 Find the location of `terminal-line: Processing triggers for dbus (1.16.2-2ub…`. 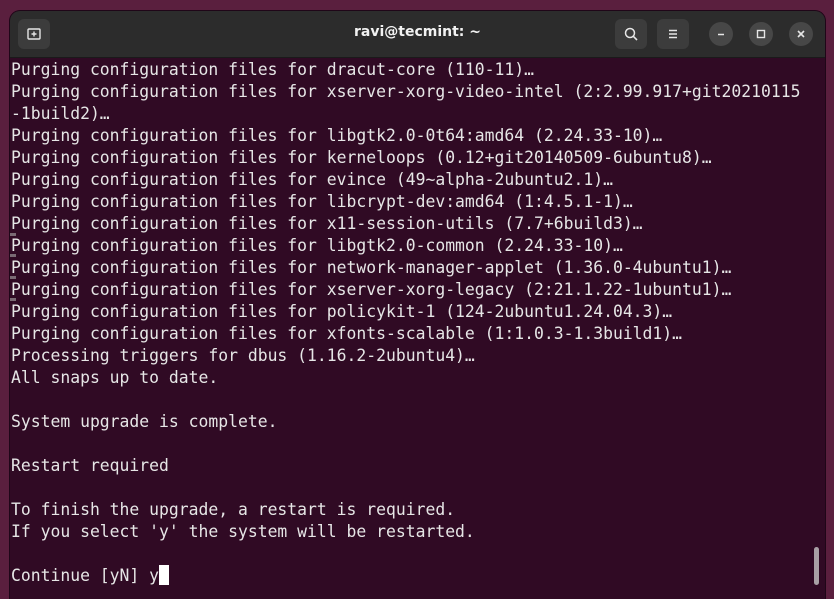

terminal-line: Processing triggers for dbus (1.16.2-2ub… is located at coordinates (243, 355).